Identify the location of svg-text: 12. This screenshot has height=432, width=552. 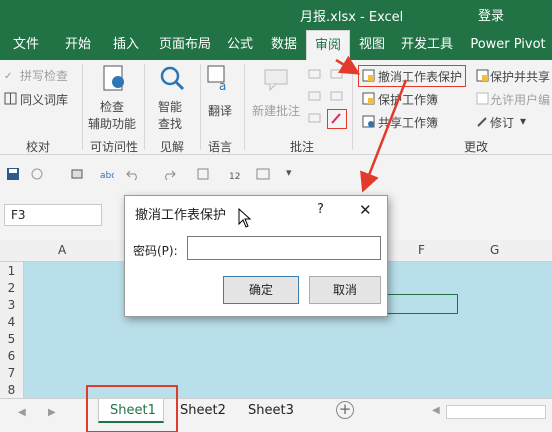
(234, 176).